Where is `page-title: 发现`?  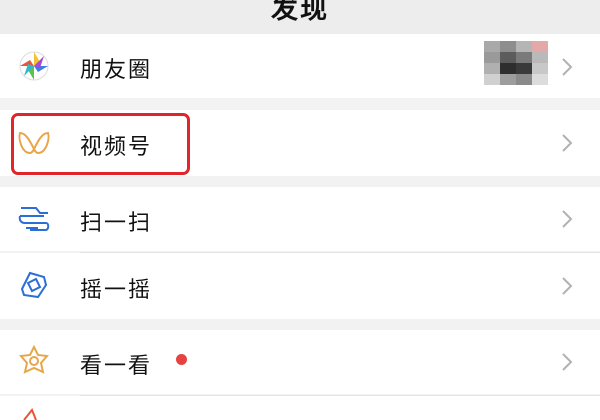
page-title: 发现 is located at coordinates (300, 12).